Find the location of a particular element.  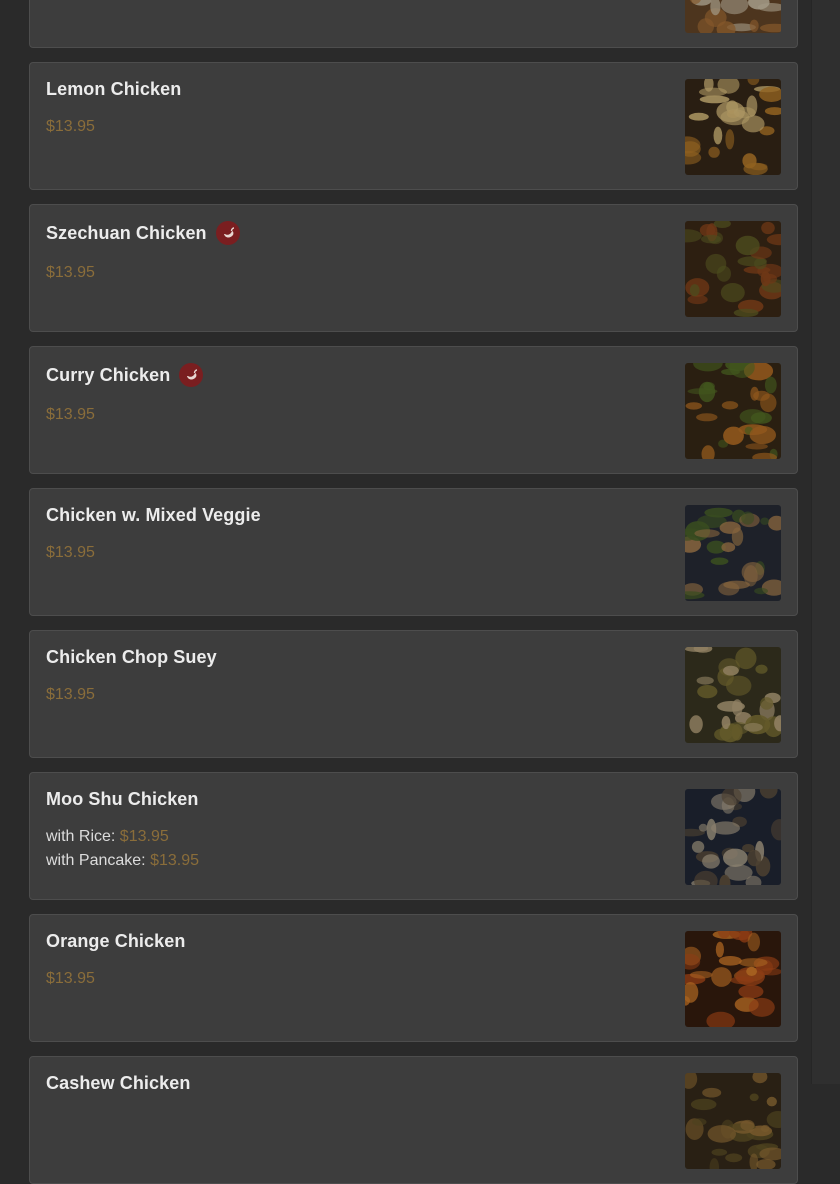

menu-item-name: Chicken Chop Suey is located at coordinates (131, 657).